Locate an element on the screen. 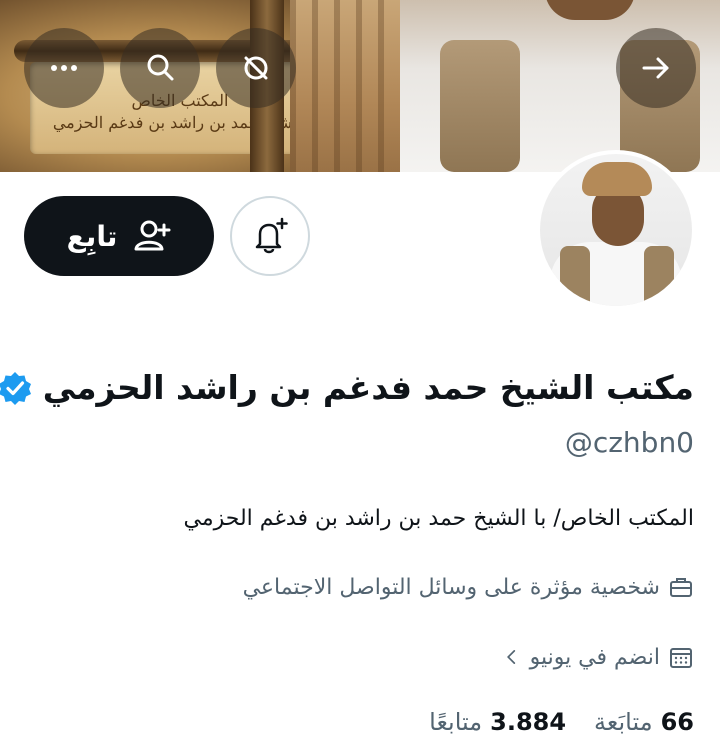  profile-handle: @czhbn0 is located at coordinates (629, 442).